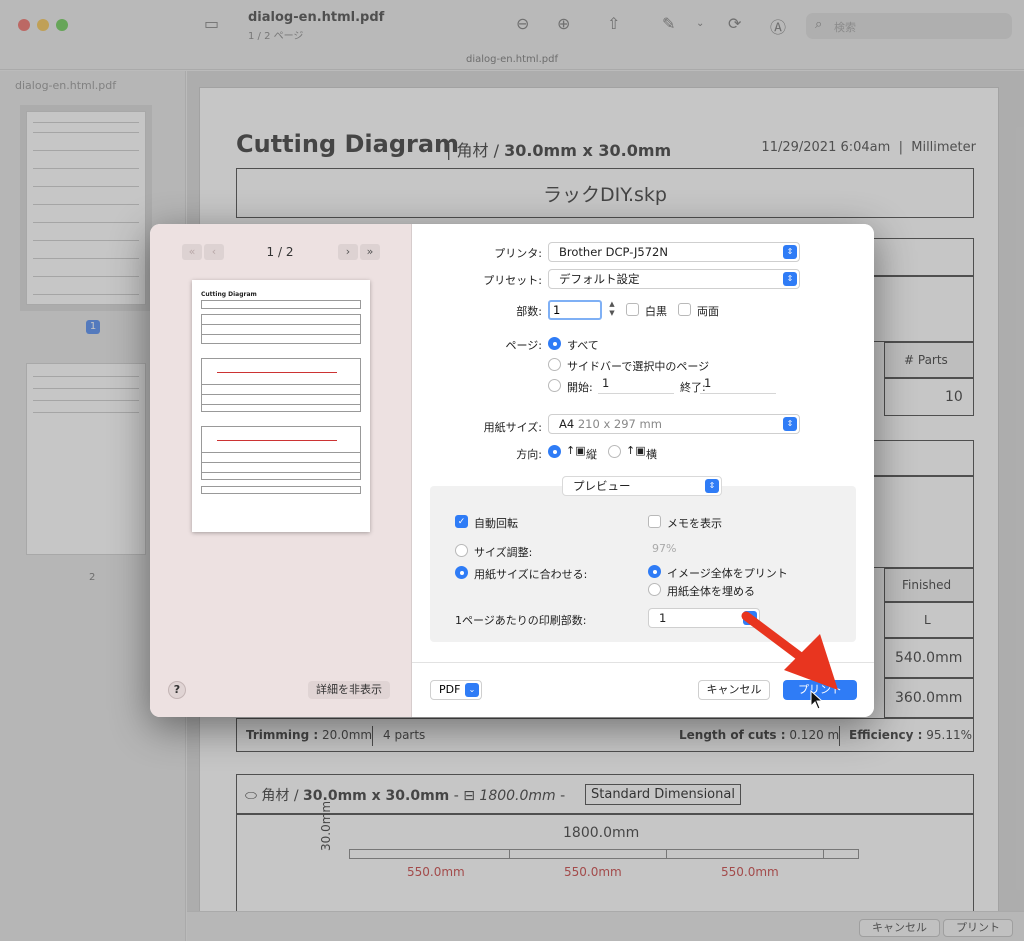 The image size is (1024, 941). I want to click on black-white-checkbox, so click(632, 309).